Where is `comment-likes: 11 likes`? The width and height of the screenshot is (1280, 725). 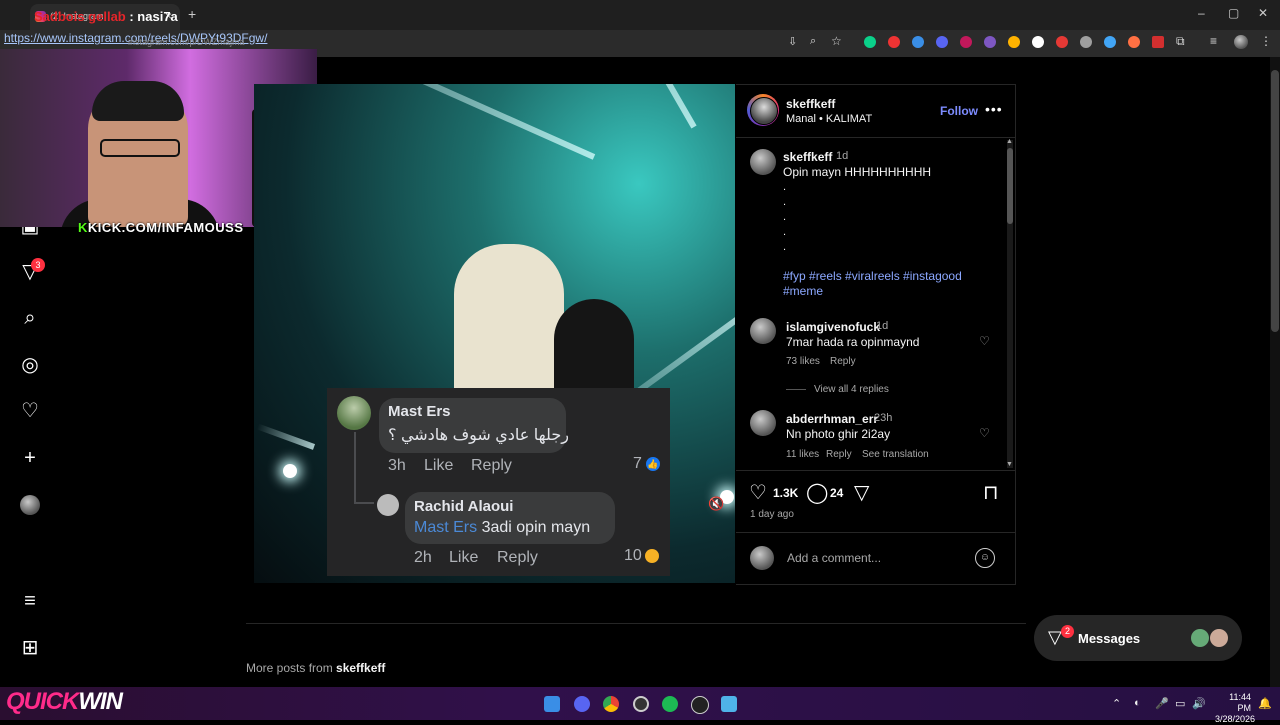 comment-likes: 11 likes is located at coordinates (802, 454).